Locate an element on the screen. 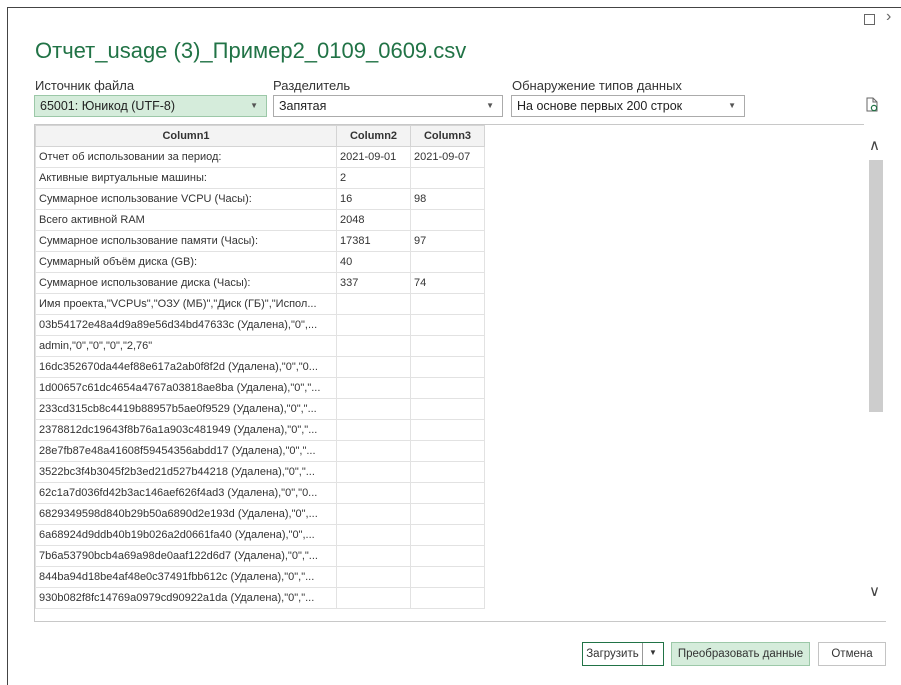 This screenshot has width=901, height=685. type-detection-label: Обнаружение типов данных is located at coordinates (597, 85).